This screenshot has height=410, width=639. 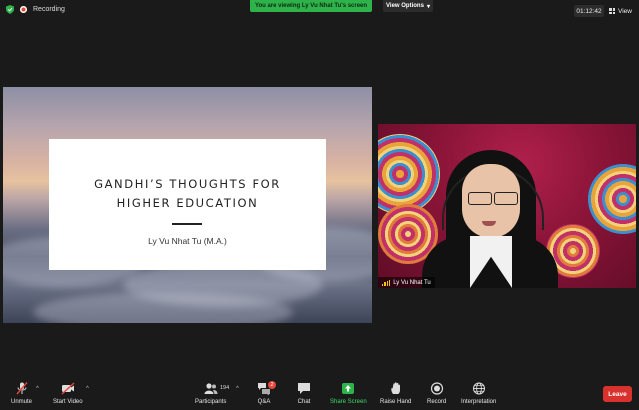 I want to click on start-video-button: Start Video, so click(x=68, y=393).